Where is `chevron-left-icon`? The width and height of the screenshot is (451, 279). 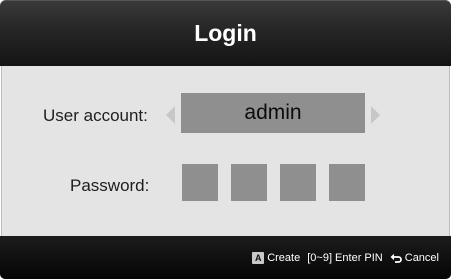 chevron-left-icon is located at coordinates (170, 115).